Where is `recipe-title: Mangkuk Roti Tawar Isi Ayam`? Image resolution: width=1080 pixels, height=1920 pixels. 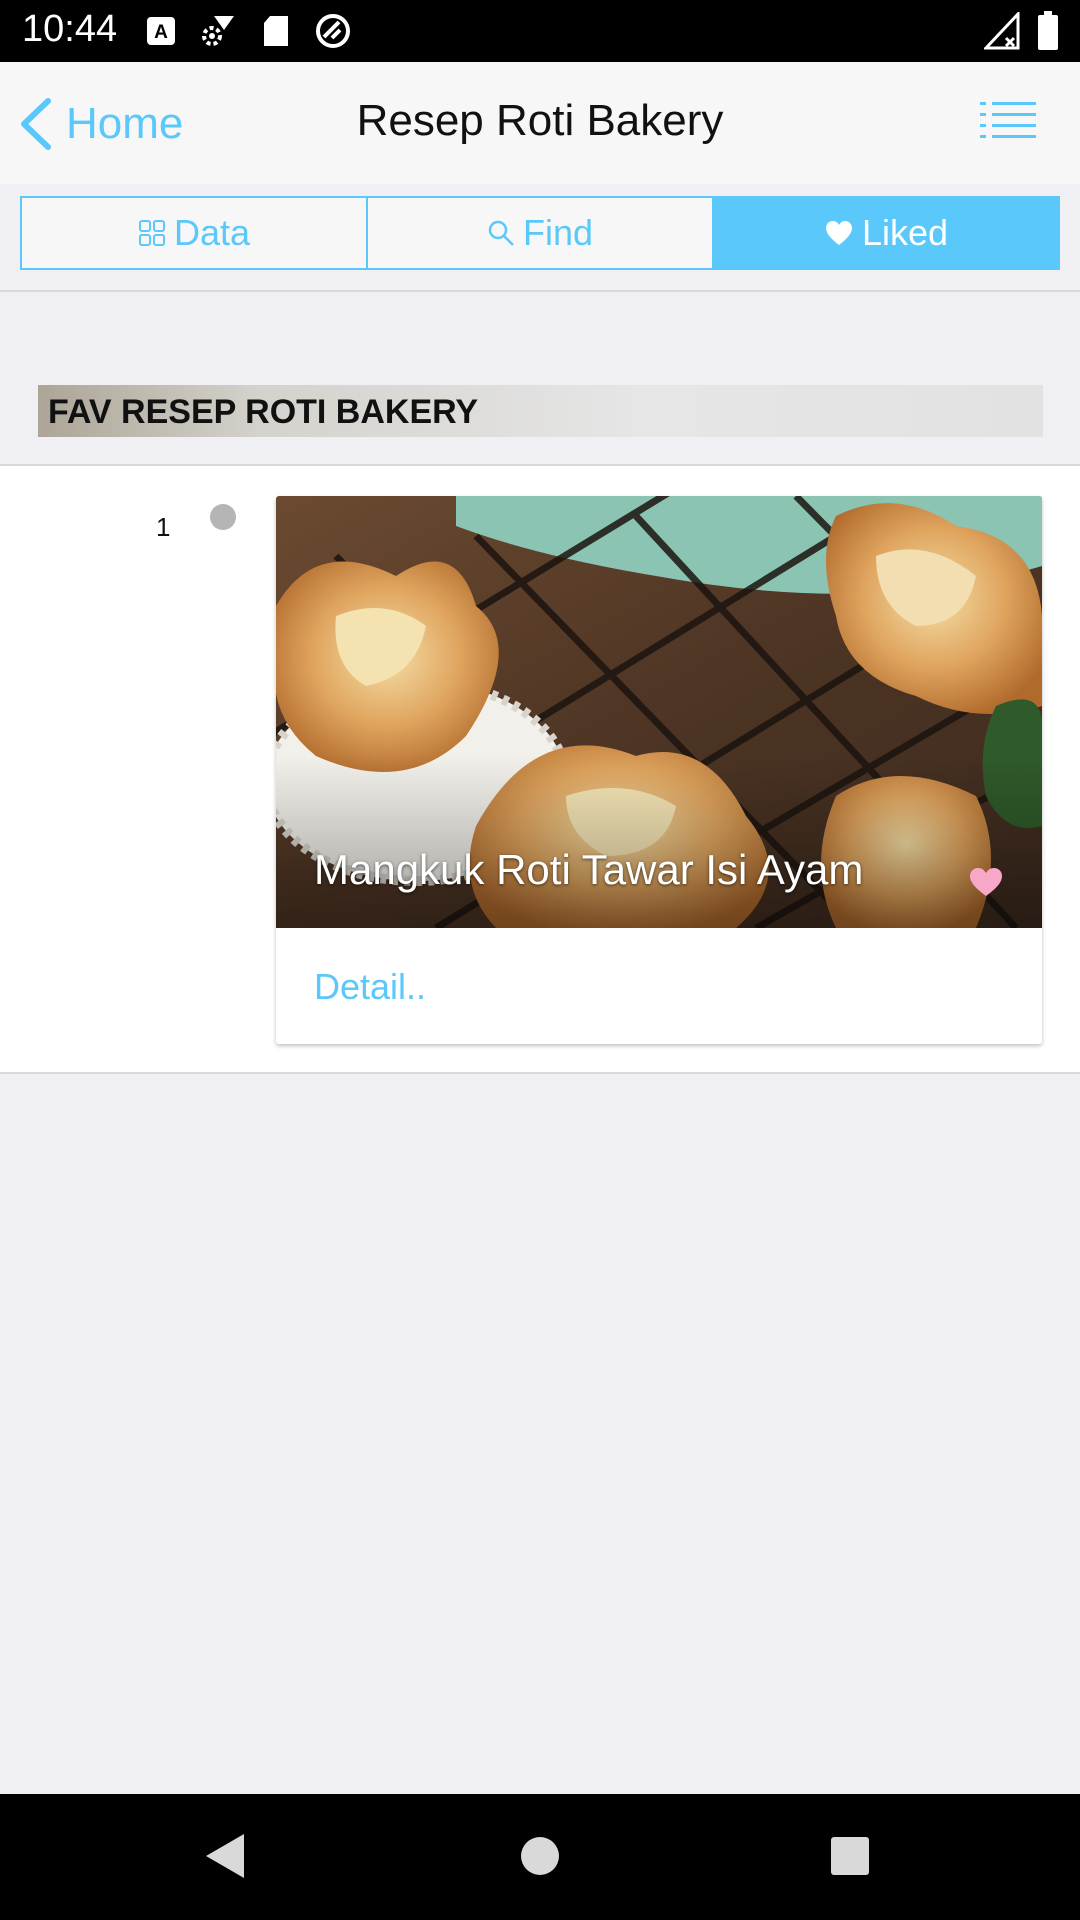 recipe-title: Mangkuk Roti Tawar Isi Ayam is located at coordinates (589, 869).